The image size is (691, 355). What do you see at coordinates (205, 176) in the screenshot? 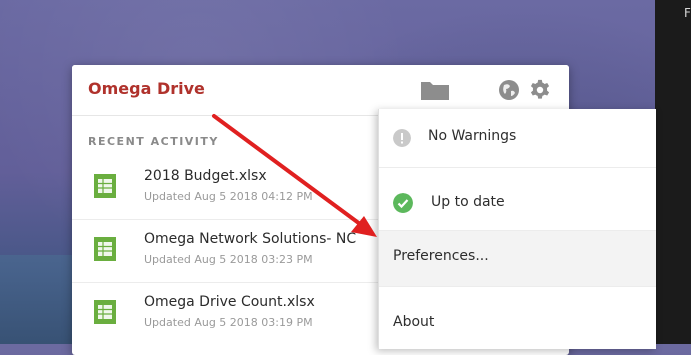
I see `file-name: 2018 Budget.xlsx` at bounding box center [205, 176].